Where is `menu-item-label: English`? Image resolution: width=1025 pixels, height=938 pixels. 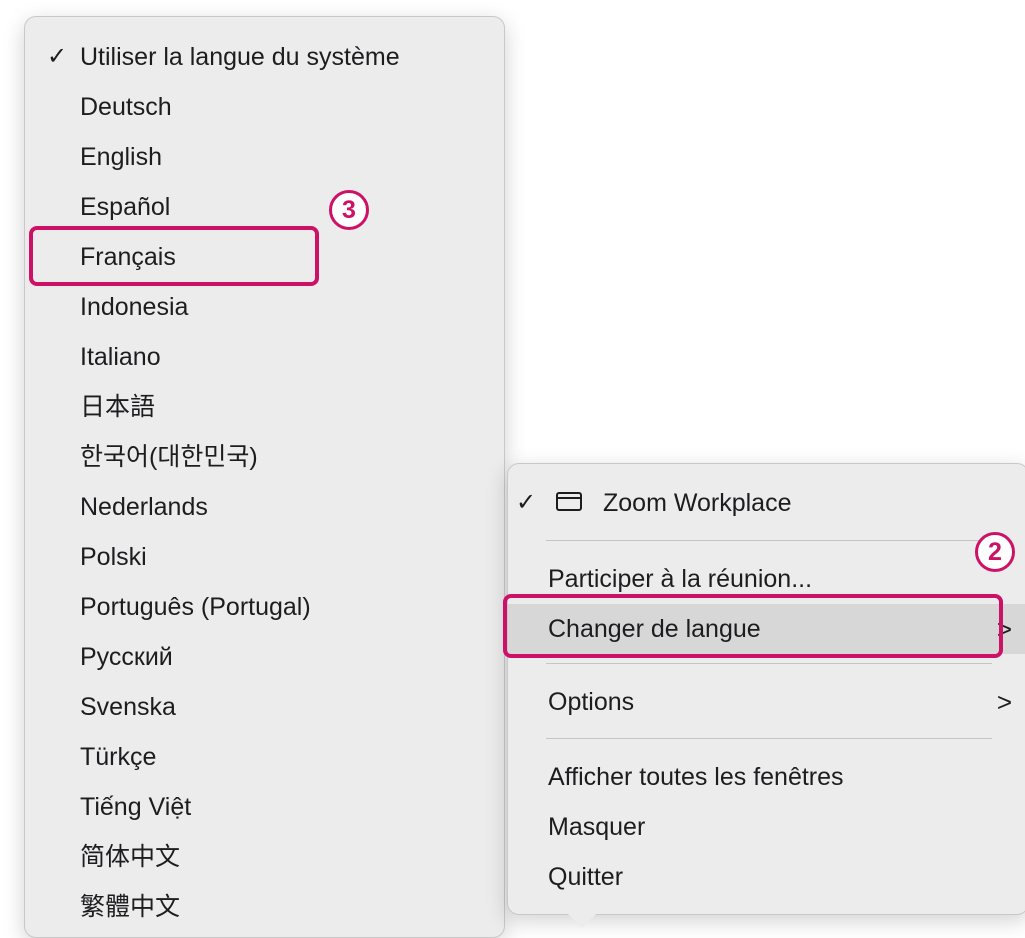 menu-item-label: English is located at coordinates (121, 157).